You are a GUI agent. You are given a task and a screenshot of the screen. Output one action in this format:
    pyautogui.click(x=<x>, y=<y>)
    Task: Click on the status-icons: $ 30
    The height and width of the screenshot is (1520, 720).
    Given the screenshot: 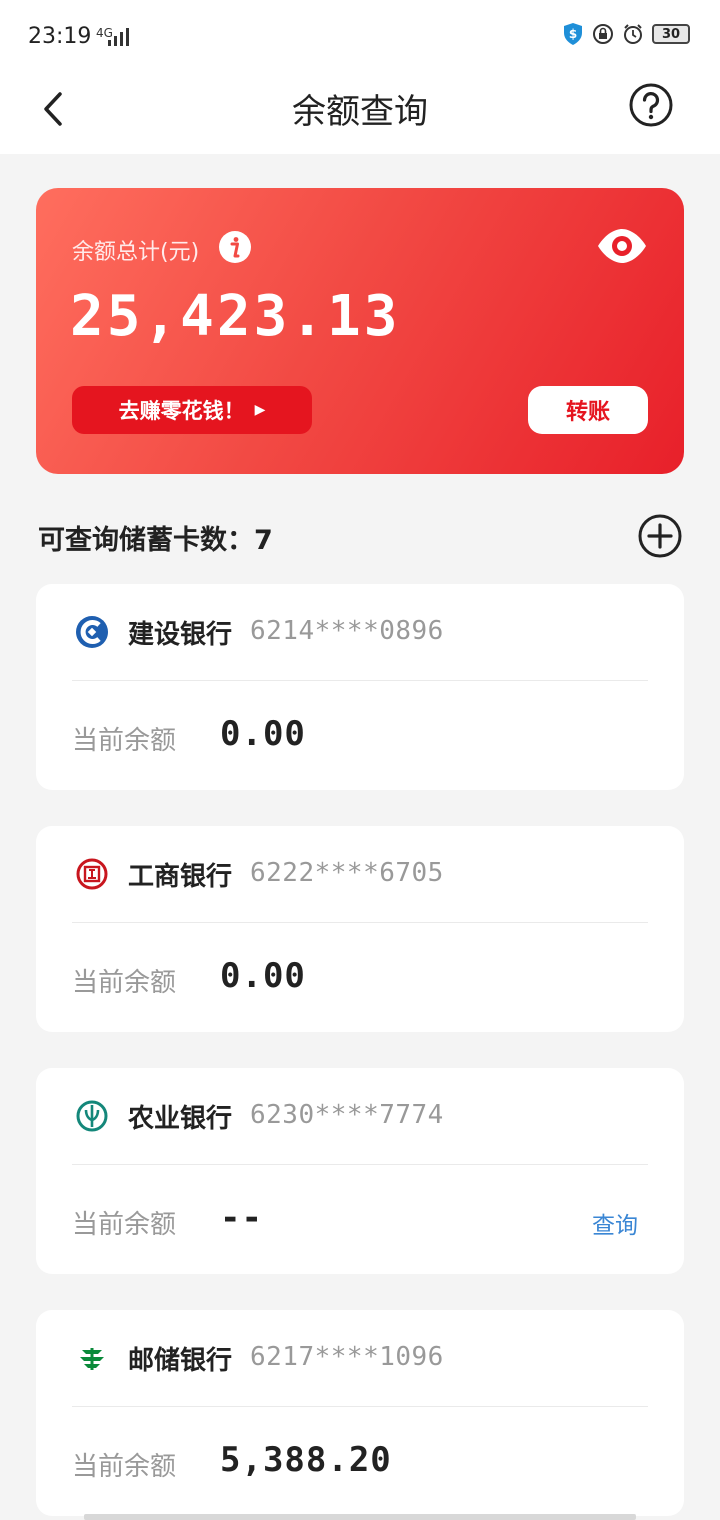 What is the action you would take?
    pyautogui.click(x=626, y=34)
    